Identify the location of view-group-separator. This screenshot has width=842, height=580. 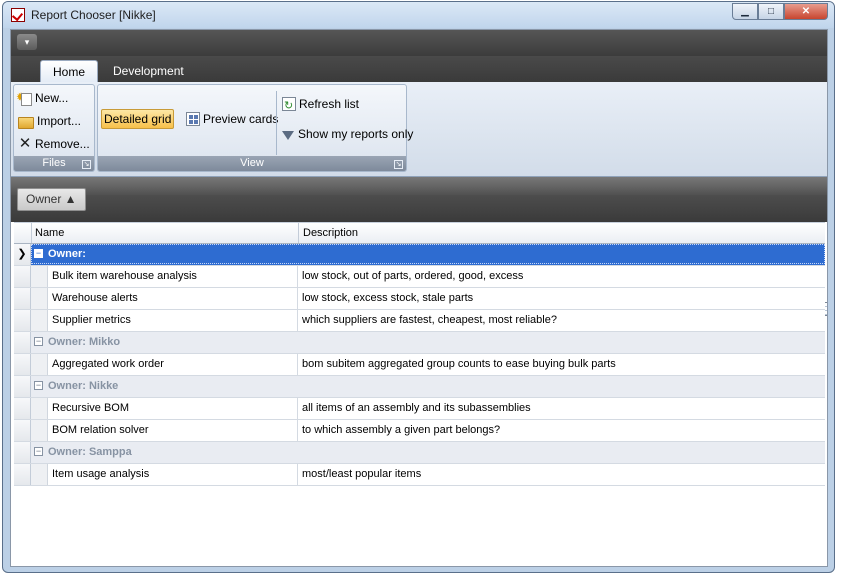
(276, 123).